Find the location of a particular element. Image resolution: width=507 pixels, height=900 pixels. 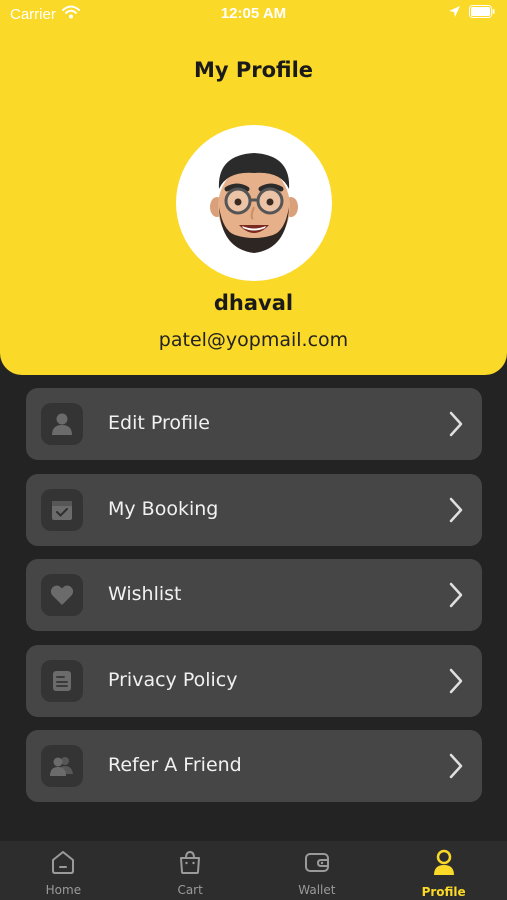

document-icon is located at coordinates (62, 680).